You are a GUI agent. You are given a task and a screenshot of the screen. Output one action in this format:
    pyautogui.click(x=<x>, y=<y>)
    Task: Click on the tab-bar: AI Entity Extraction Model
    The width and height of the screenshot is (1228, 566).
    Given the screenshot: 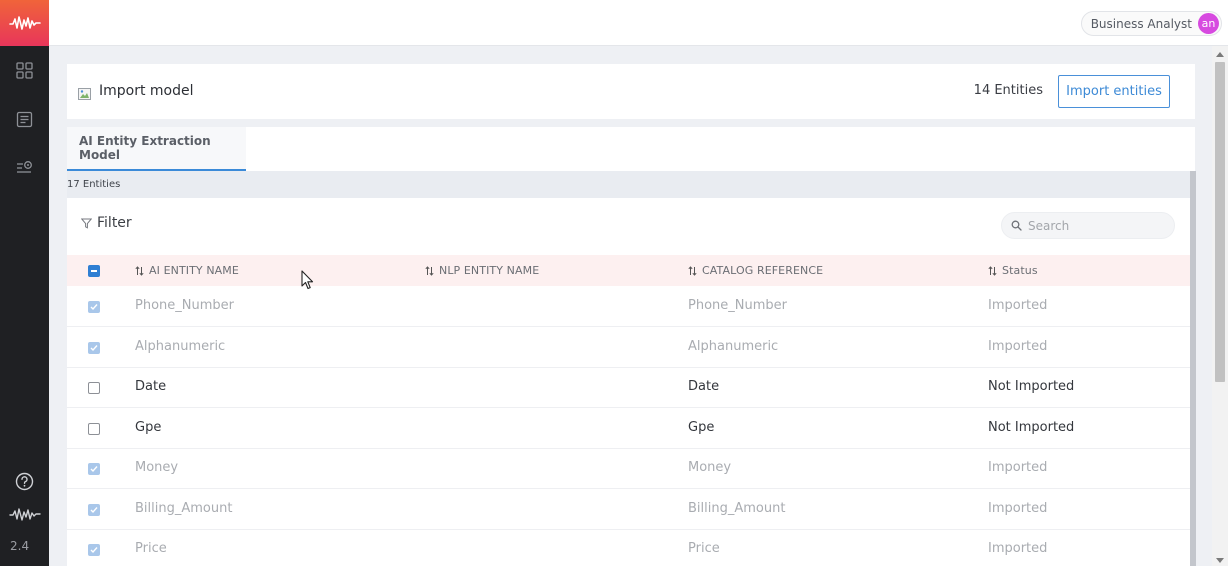 What is the action you would take?
    pyautogui.click(x=631, y=149)
    